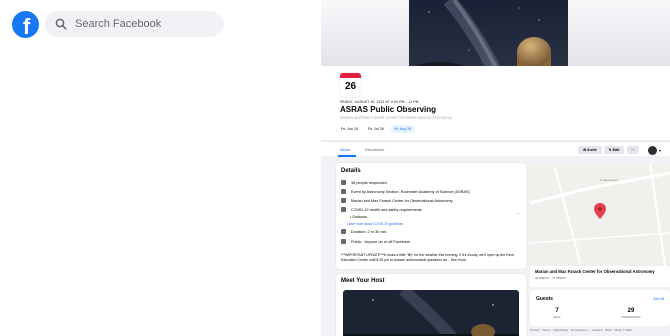  Describe the element at coordinates (351, 171) in the screenshot. I see `details-heading: Details` at that location.